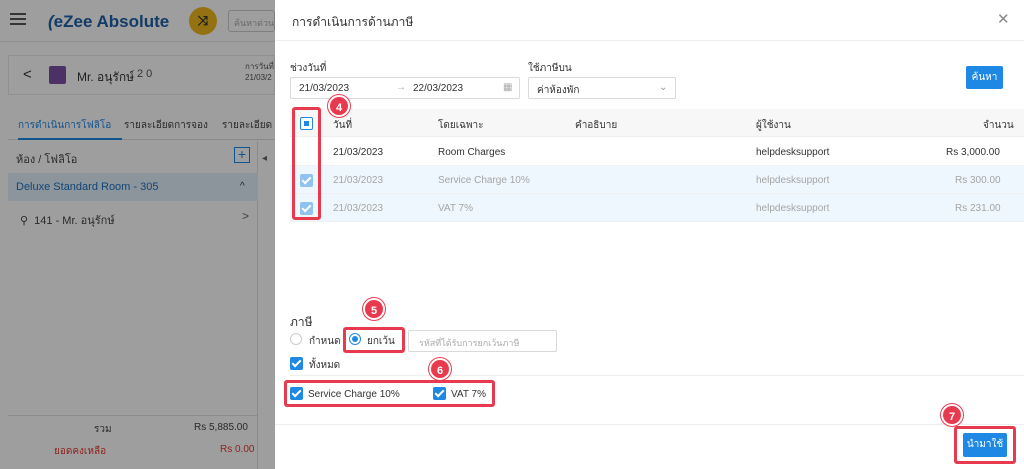  I want to click on calendar-icon: ▦, so click(507, 87).